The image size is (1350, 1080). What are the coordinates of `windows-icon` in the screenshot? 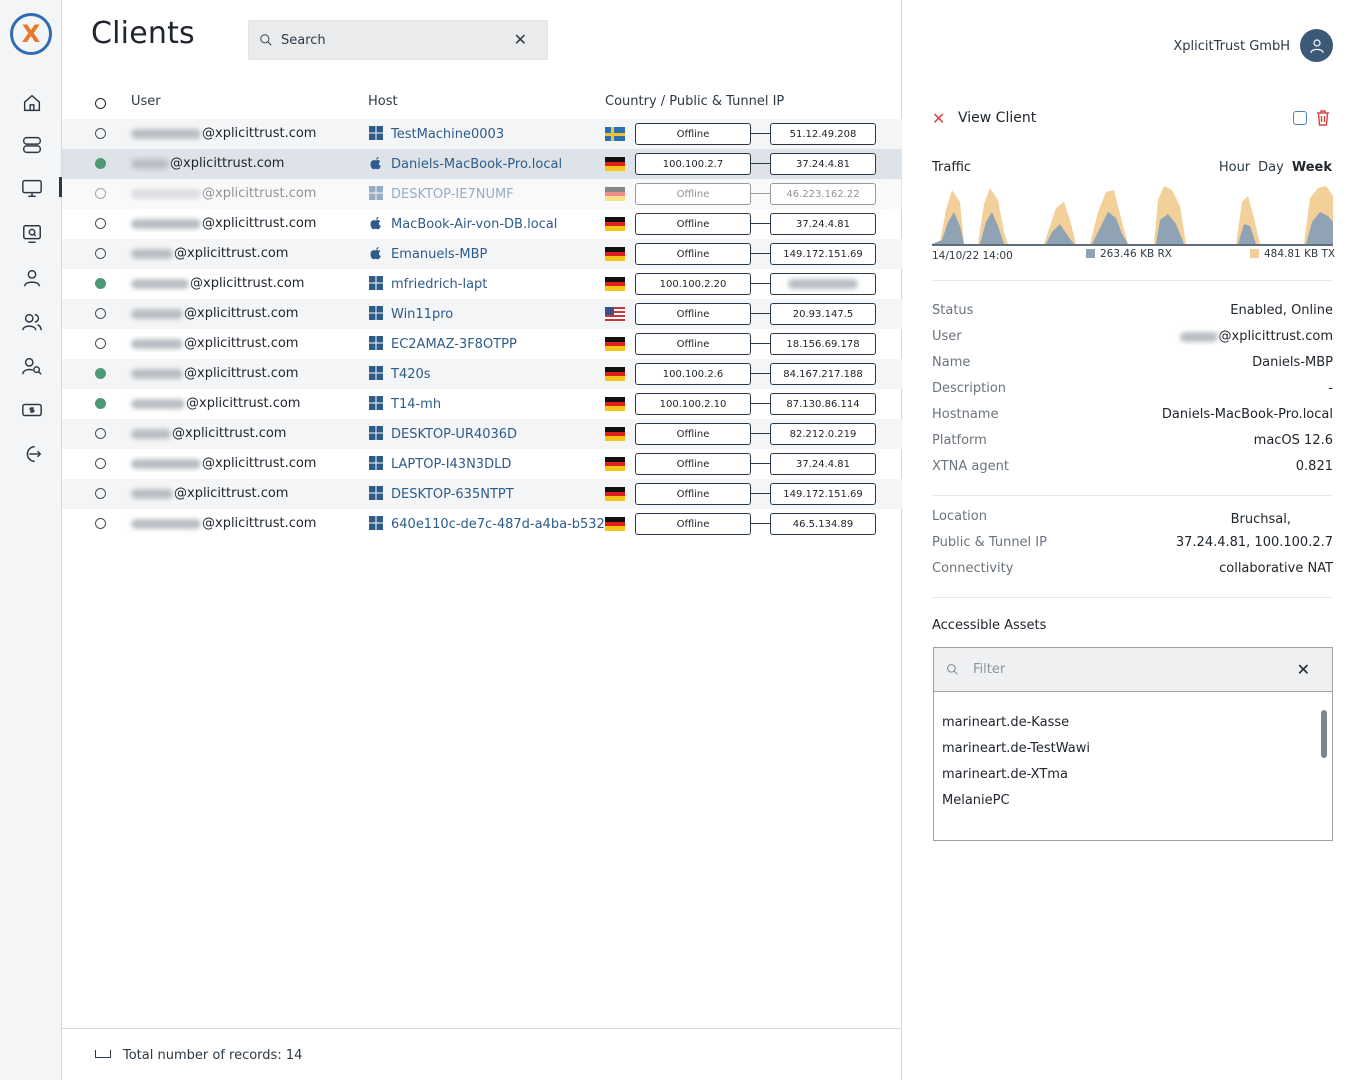 It's located at (380, 374).